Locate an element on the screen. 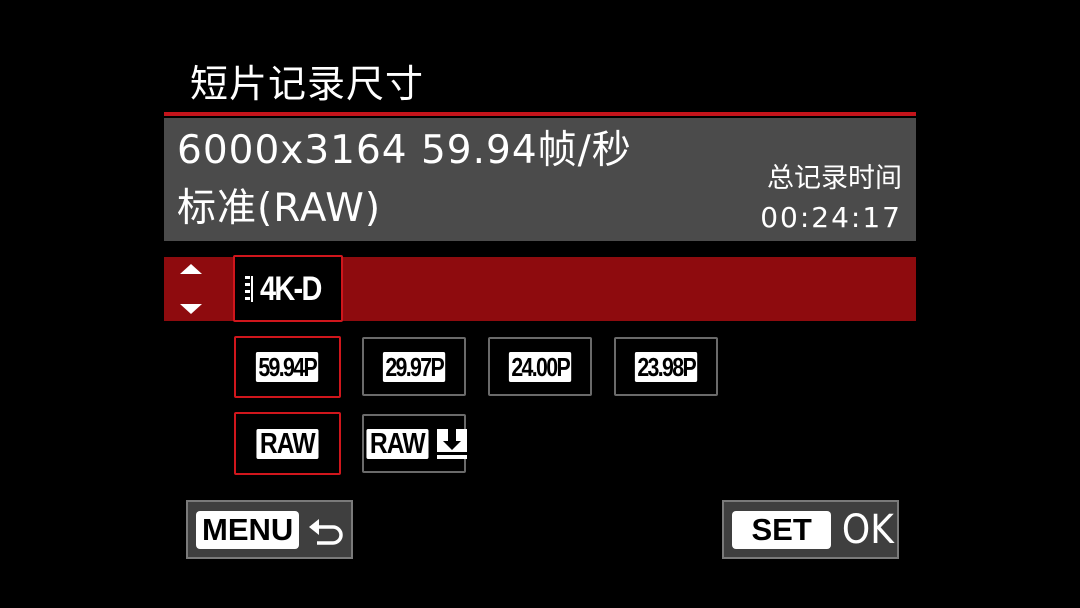 Image resolution: width=1080 pixels, height=608 pixels. download-light-icon is located at coordinates (451, 443).